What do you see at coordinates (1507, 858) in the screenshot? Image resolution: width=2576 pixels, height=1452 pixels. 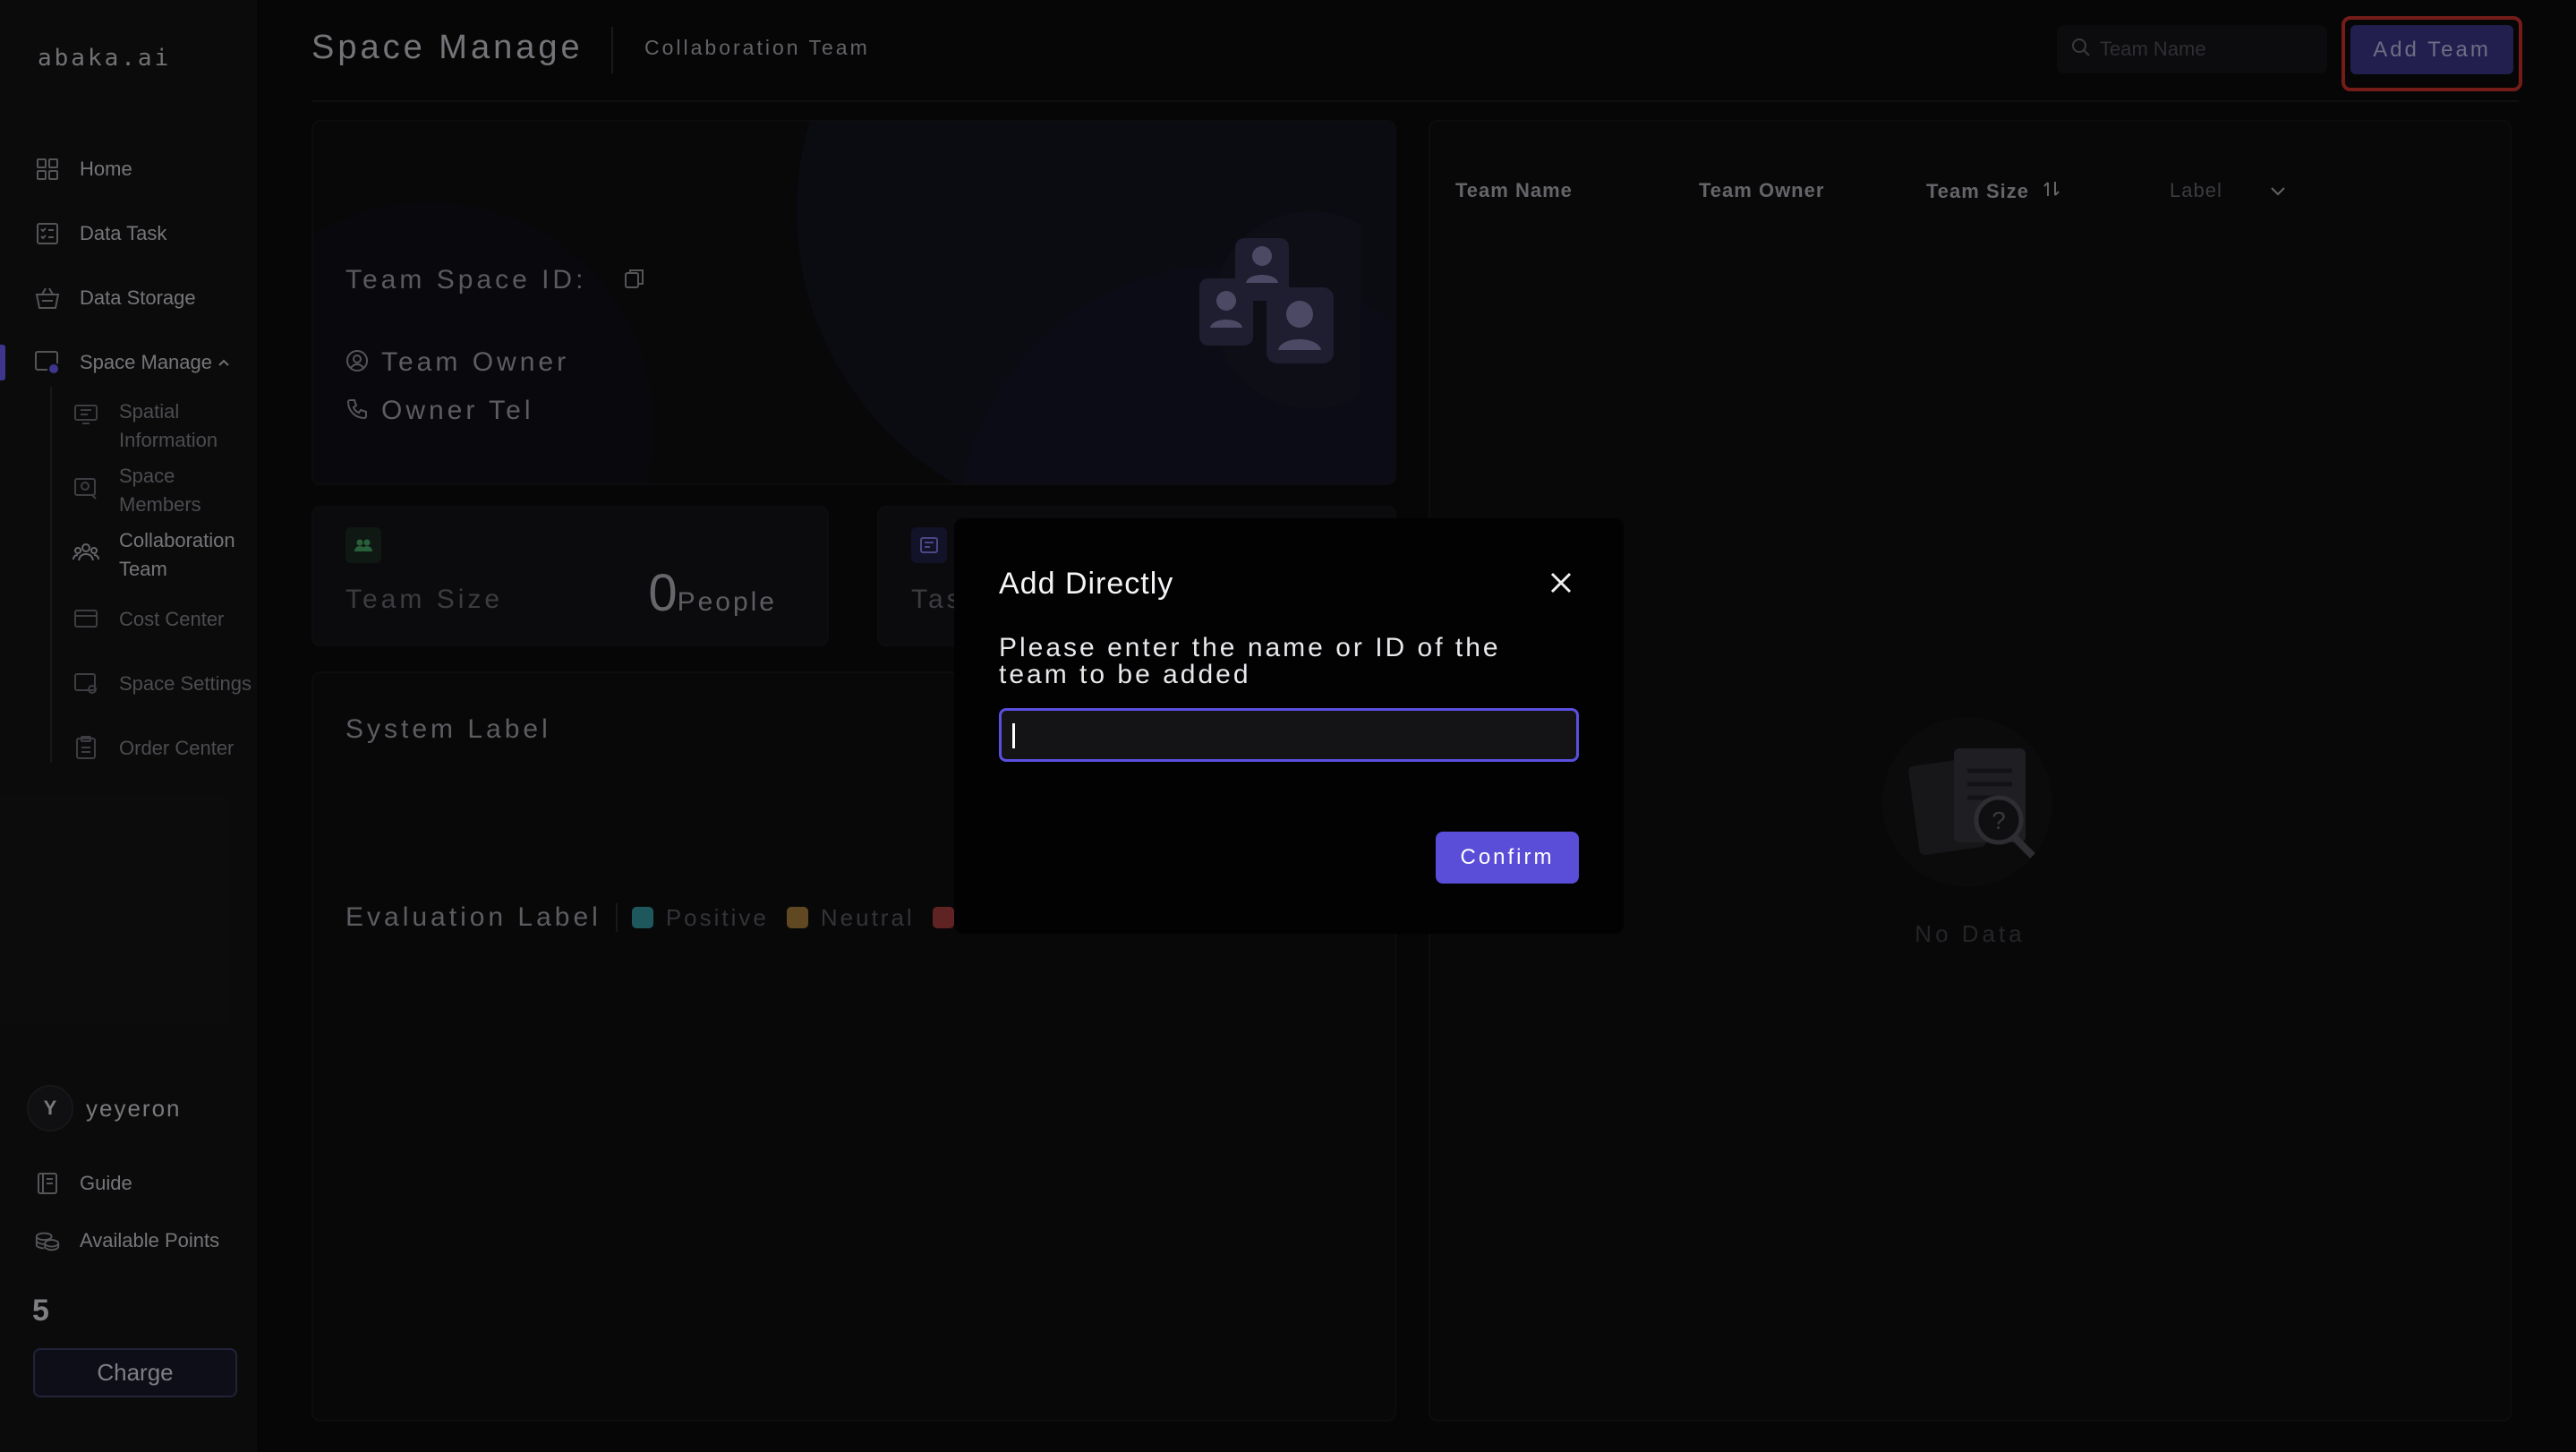 I see `confirm-button: Confirm` at bounding box center [1507, 858].